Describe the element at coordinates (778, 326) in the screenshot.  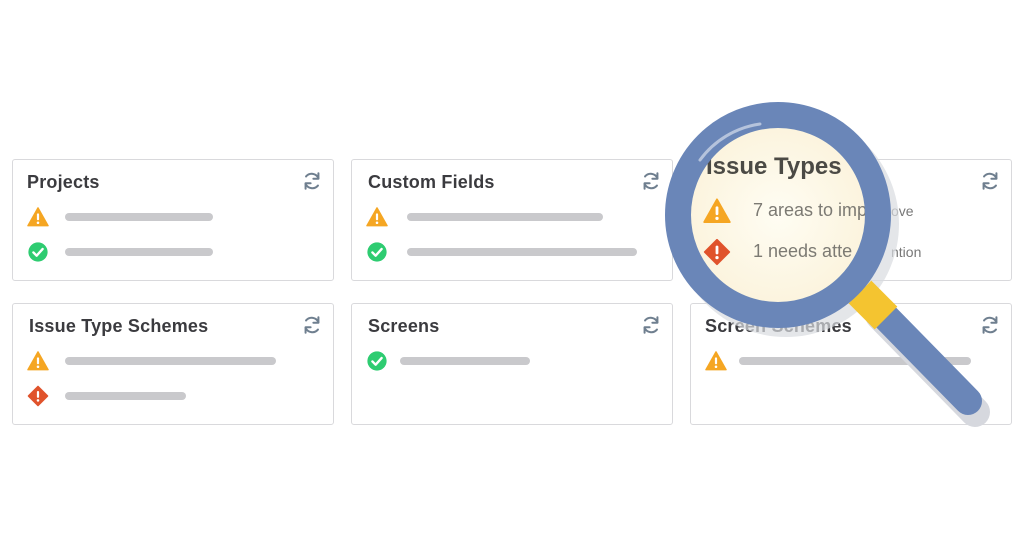
I see `card-title: Screen Schemes` at that location.